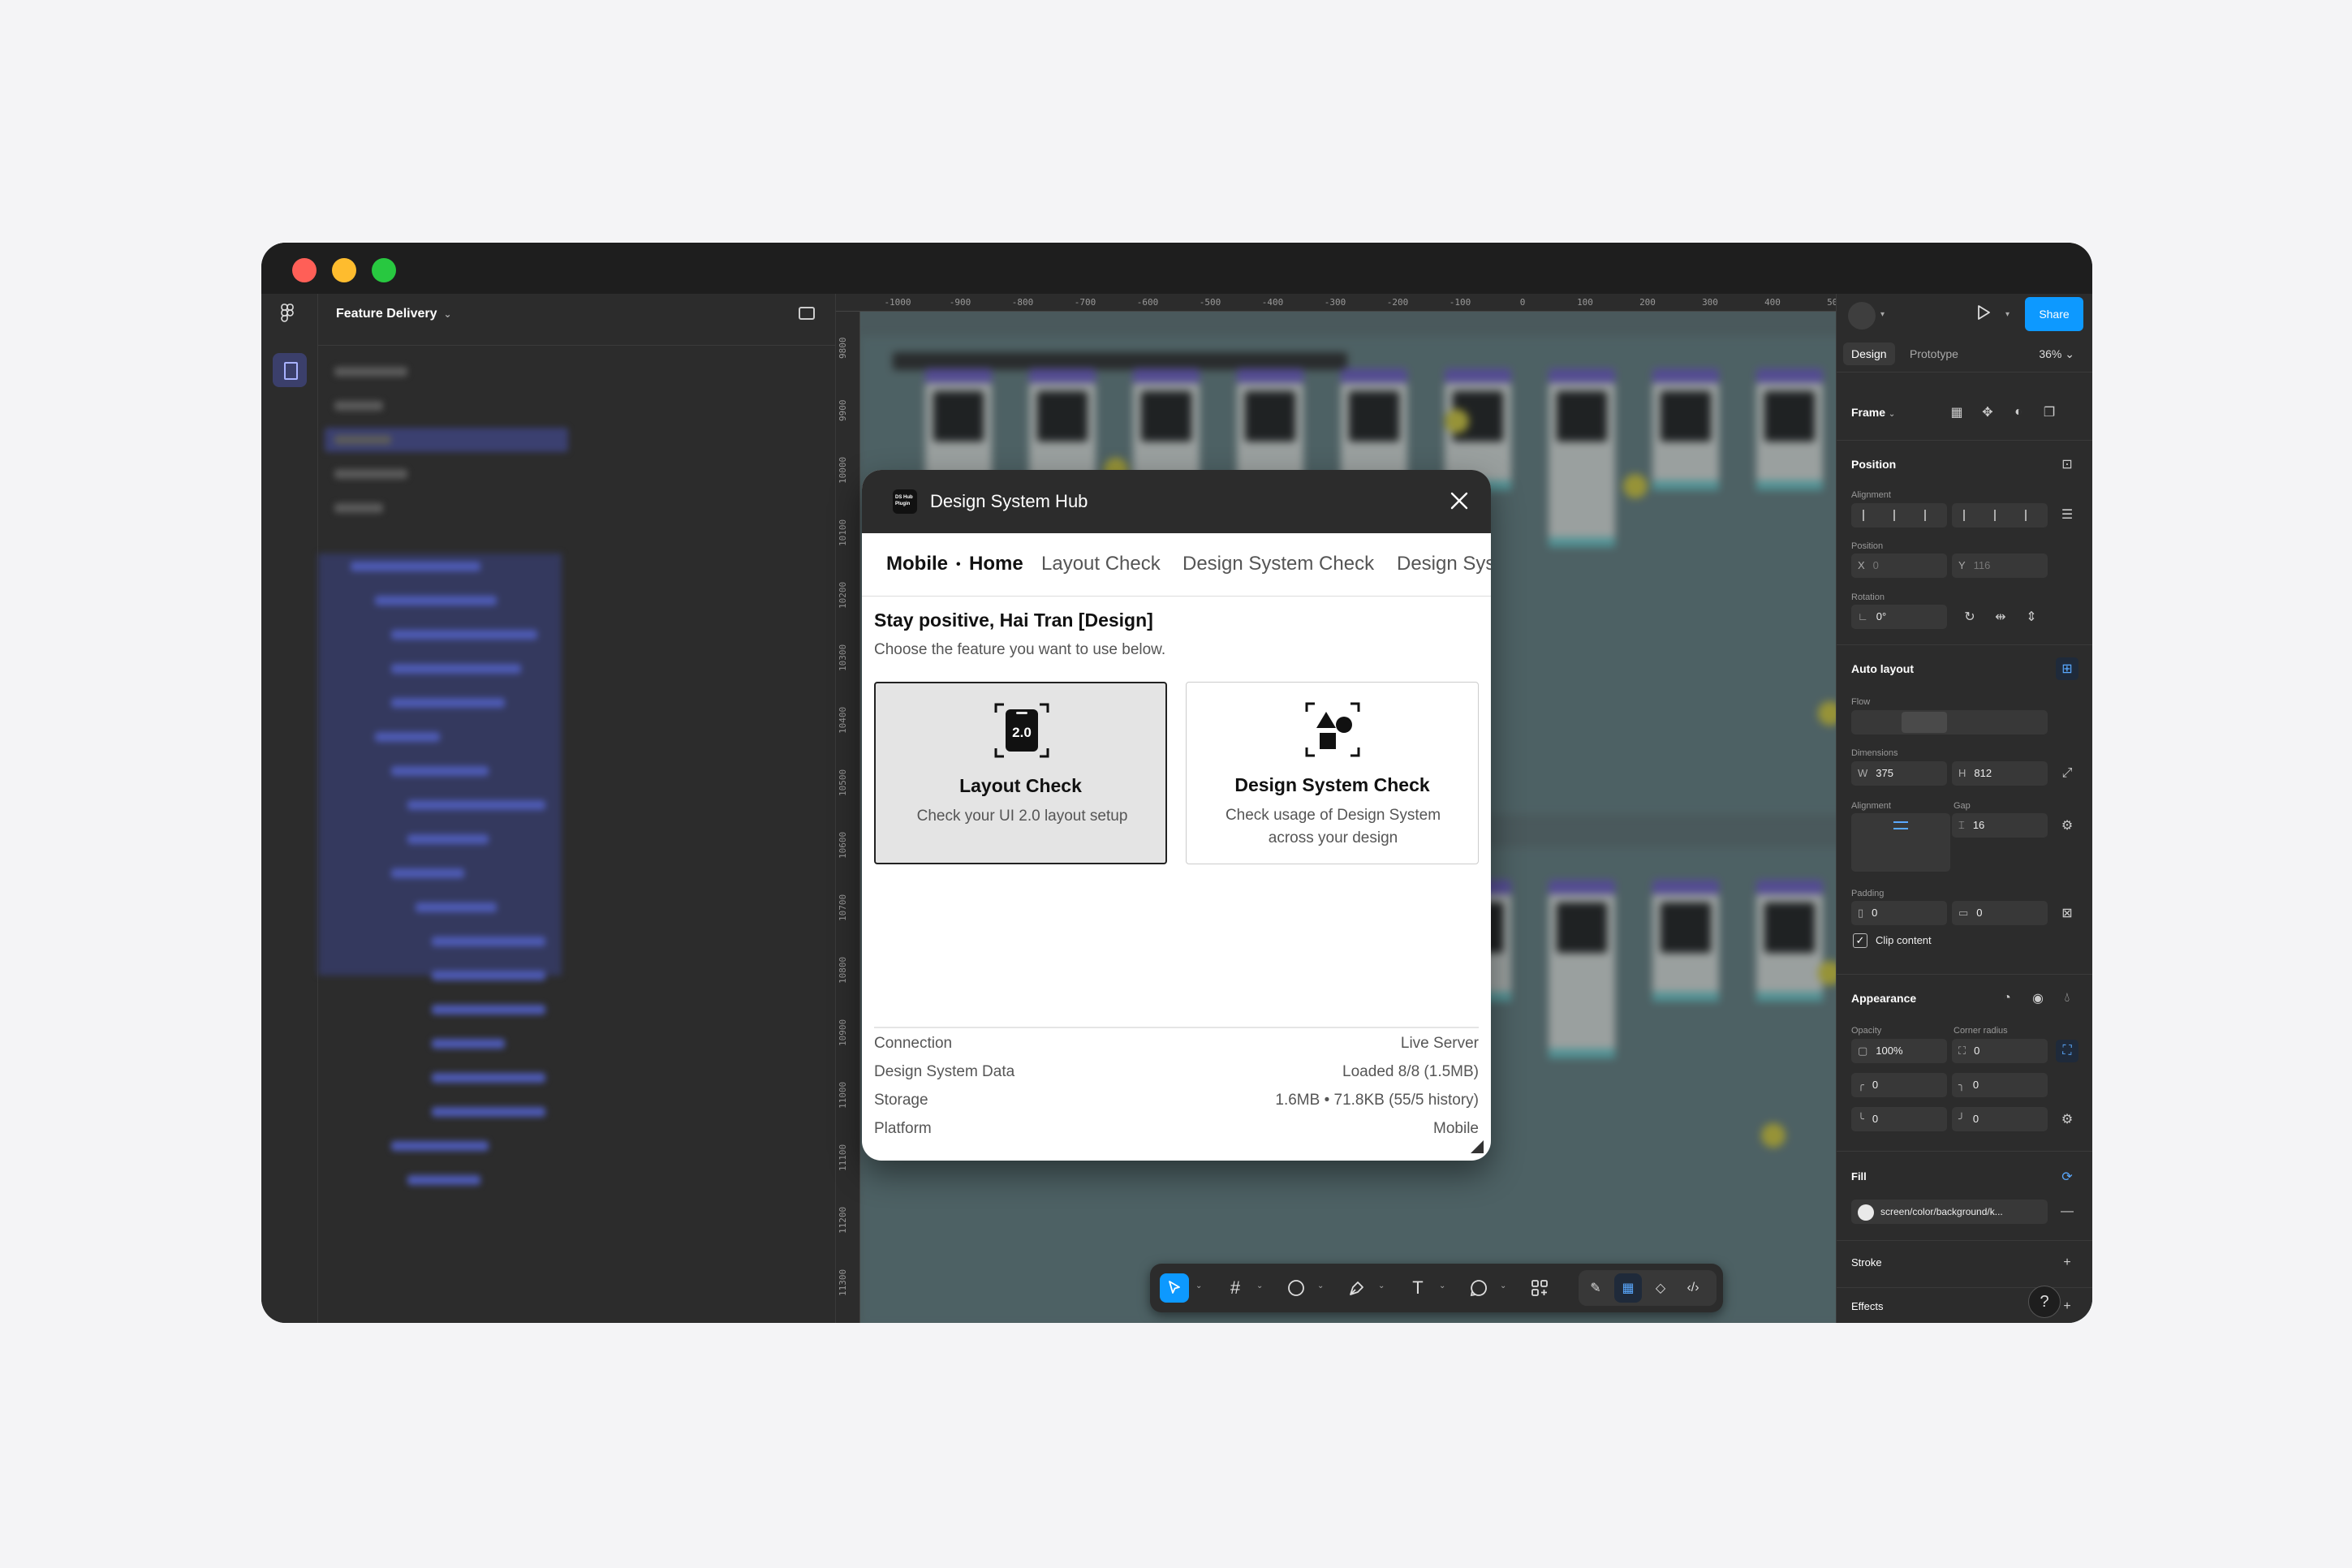  What do you see at coordinates (2000, 1119) in the screenshot?
I see `bottom-right-radius-input: ╯ 0` at bounding box center [2000, 1119].